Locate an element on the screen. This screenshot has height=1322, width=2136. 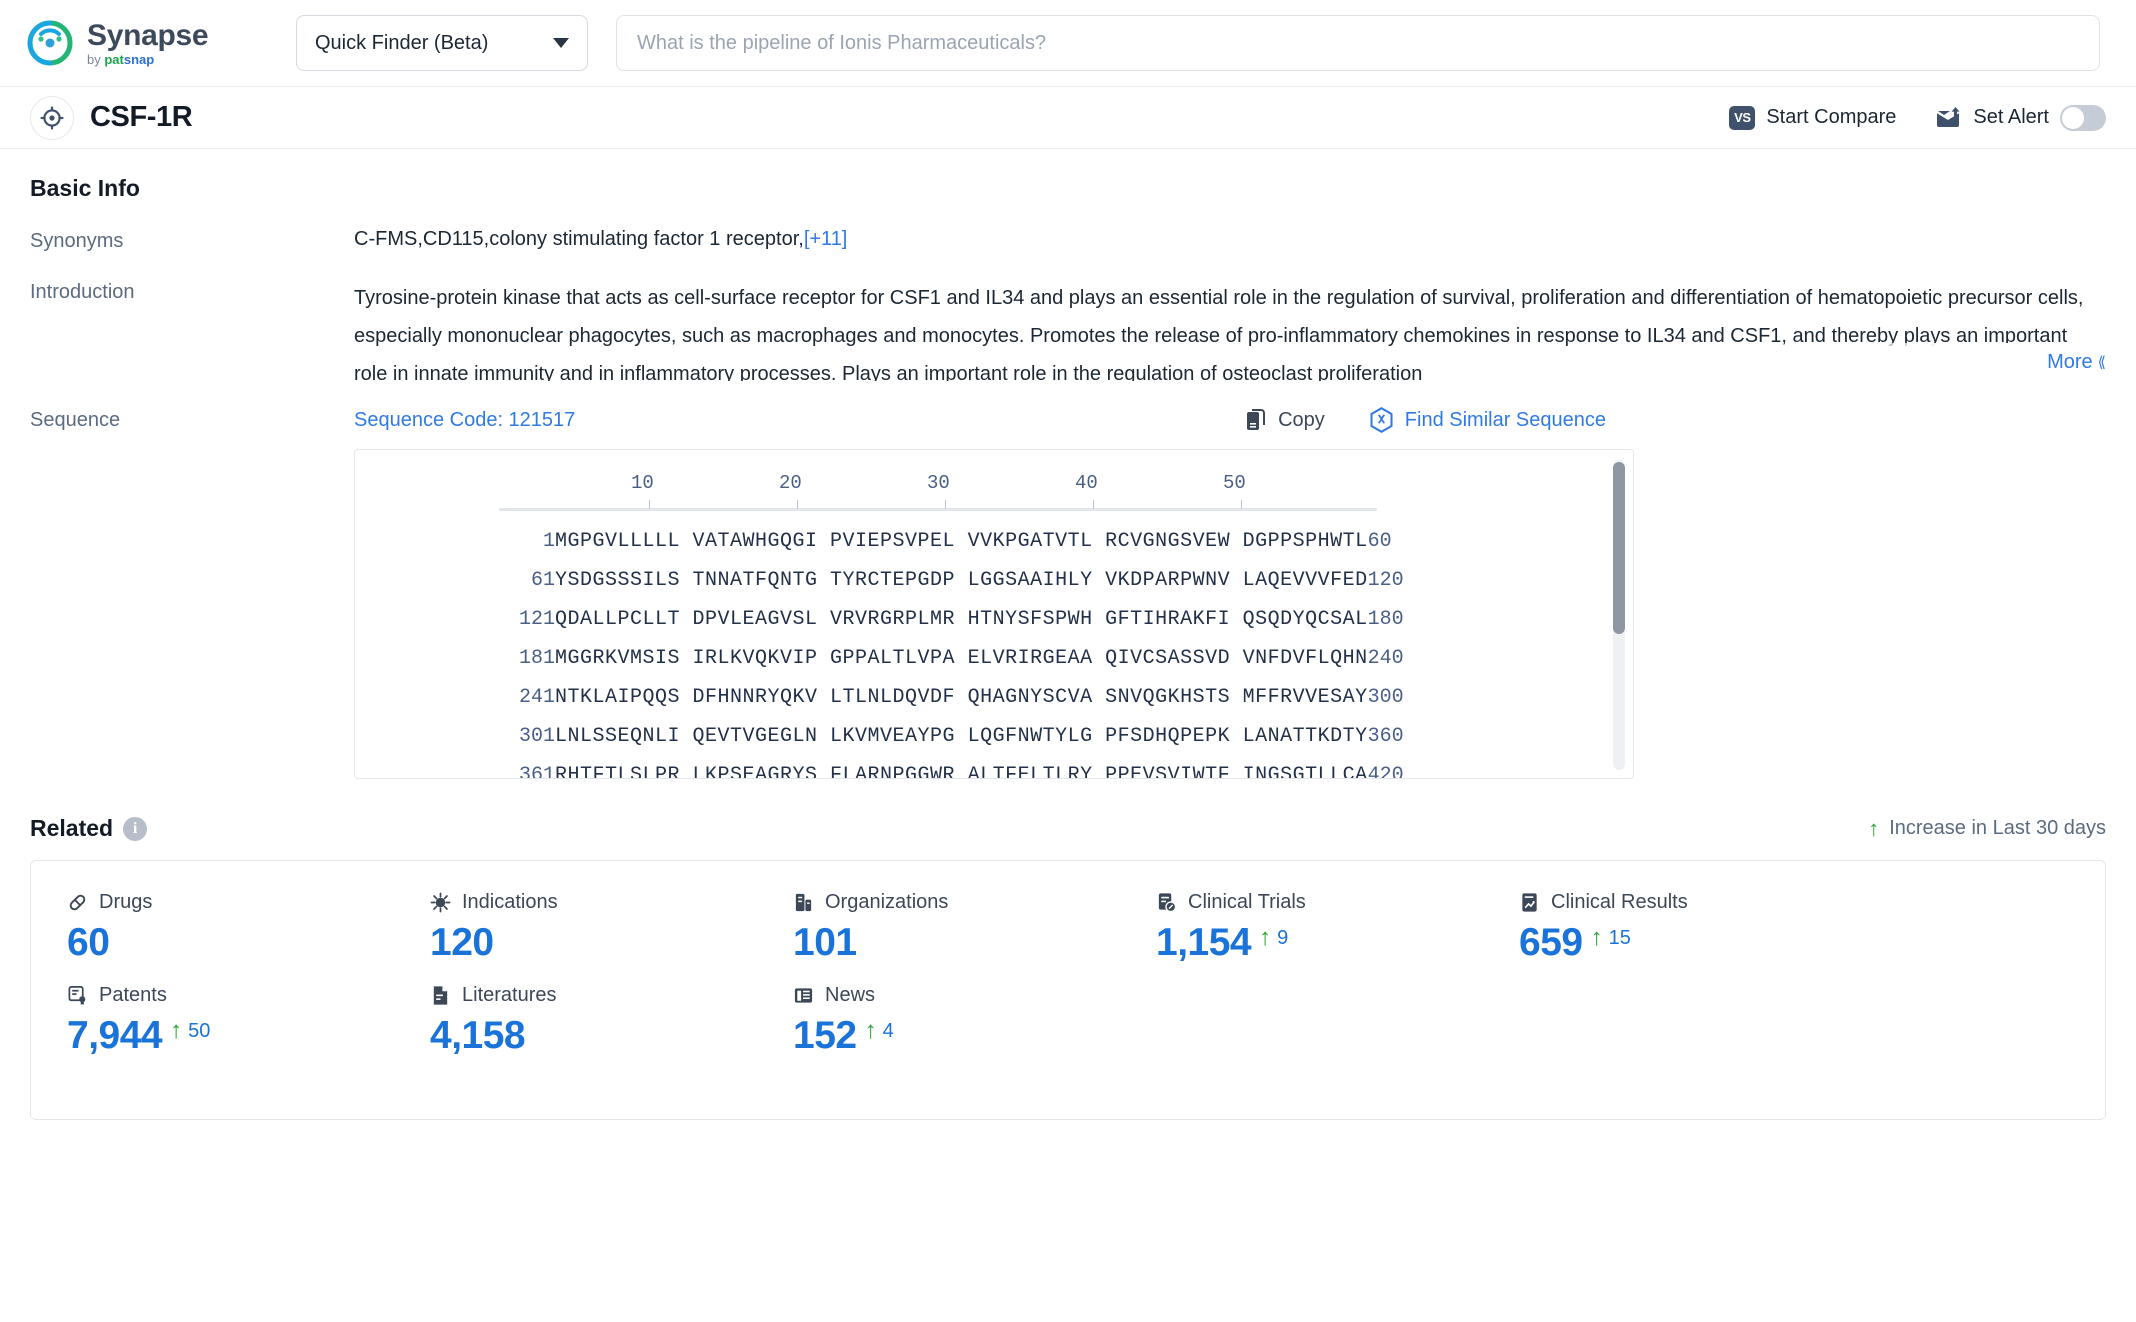
stat-label: Literatures is located at coordinates (509, 995).